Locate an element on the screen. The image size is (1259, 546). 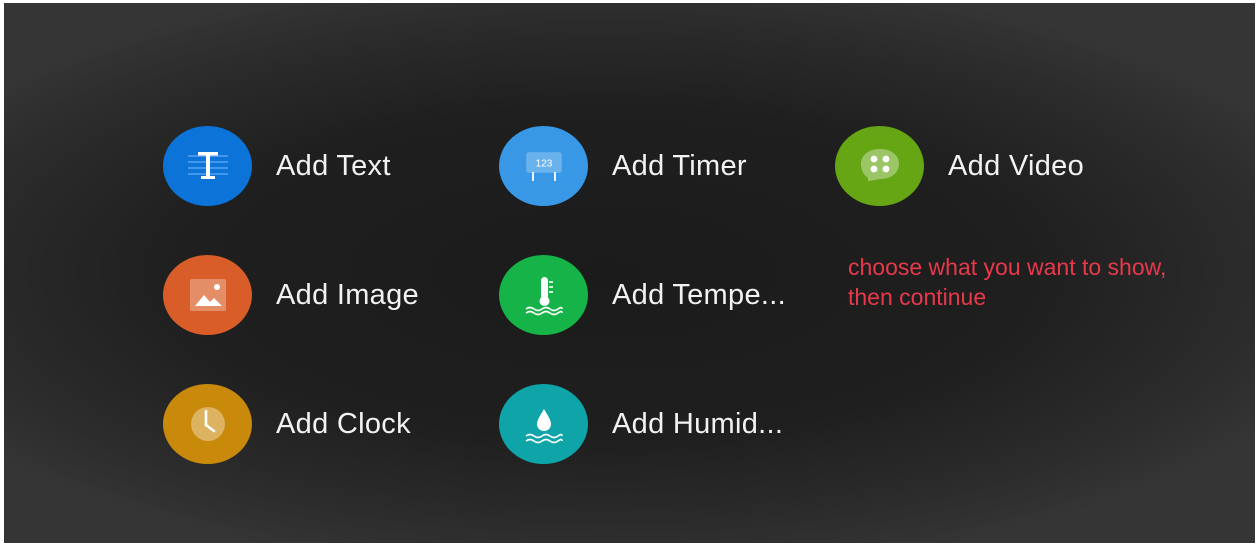
timer-icon-digits: 123 is located at coordinates (543, 164).